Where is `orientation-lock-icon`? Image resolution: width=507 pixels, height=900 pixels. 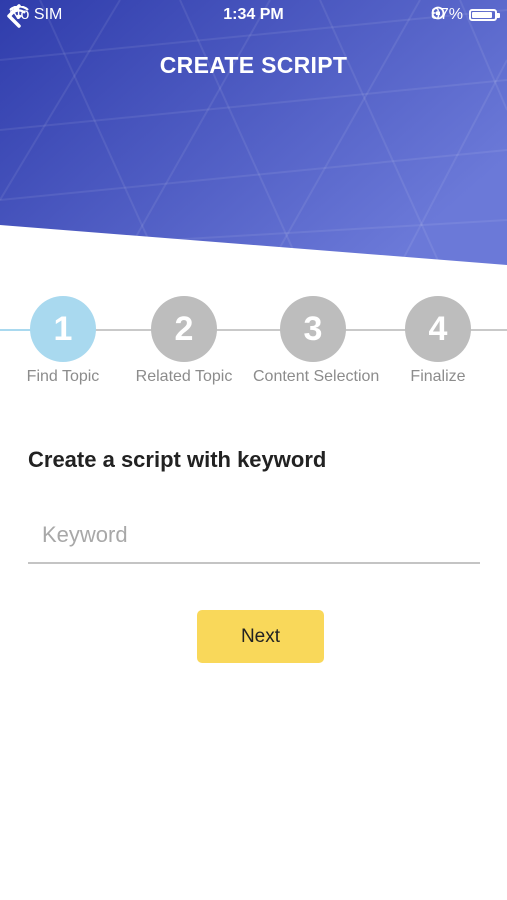 orientation-lock-icon is located at coordinates (438, 13).